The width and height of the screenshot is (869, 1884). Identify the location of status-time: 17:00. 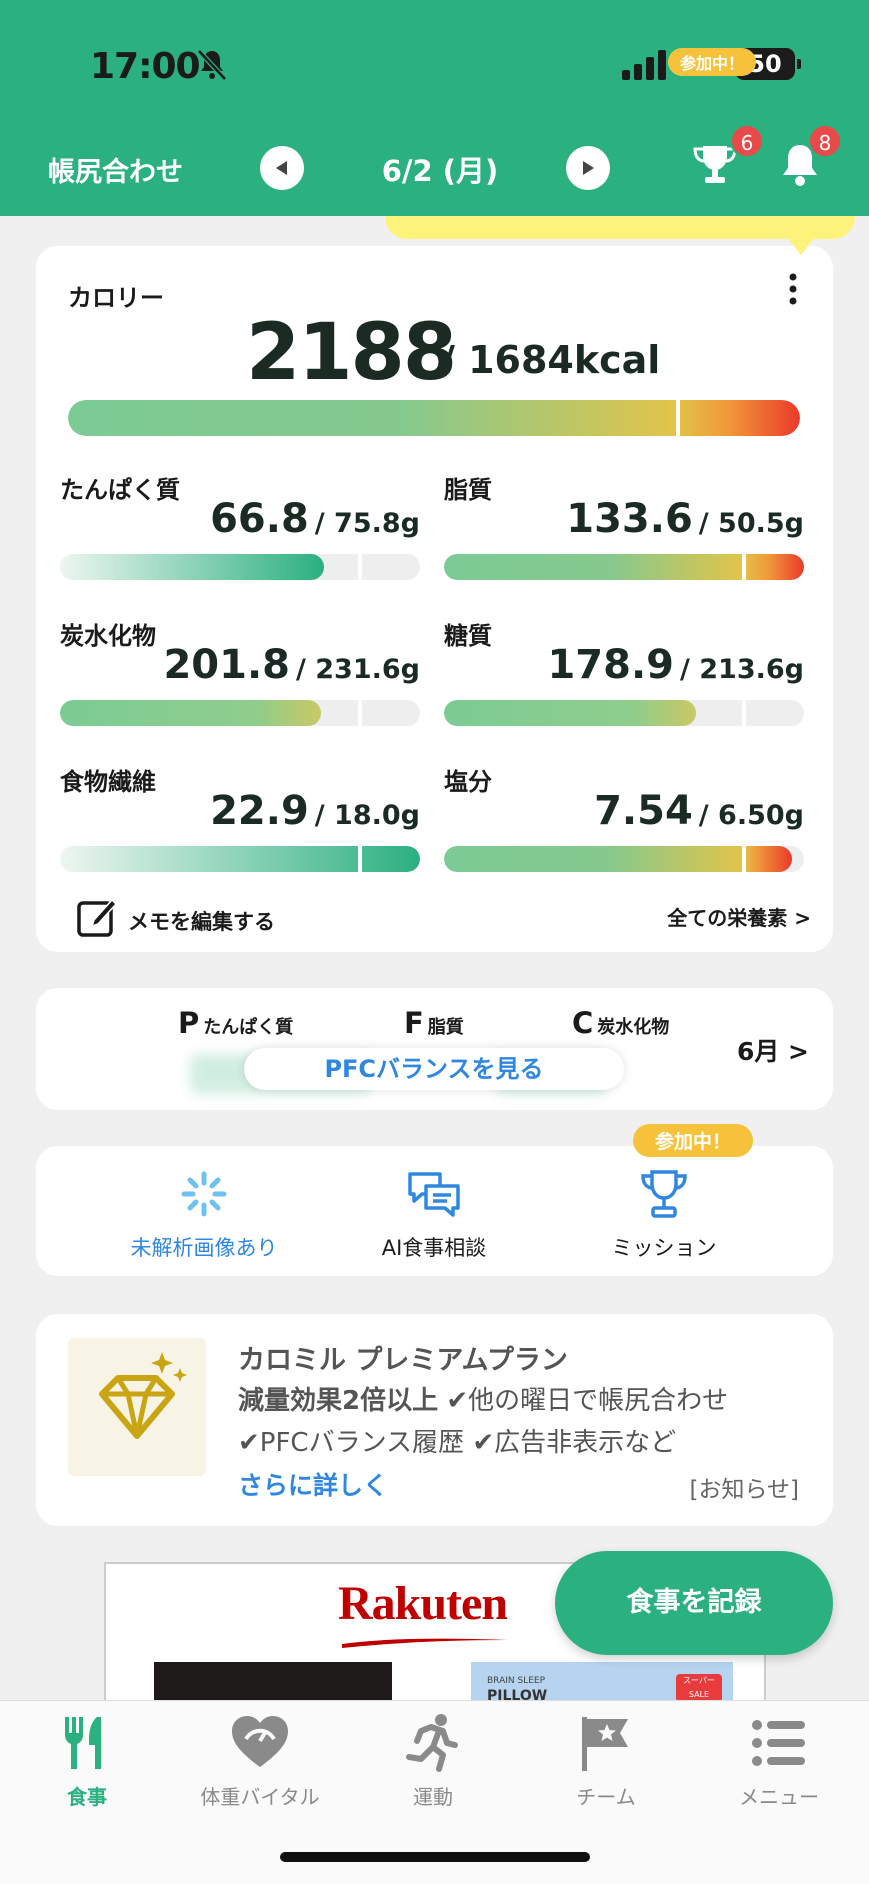
(145, 66).